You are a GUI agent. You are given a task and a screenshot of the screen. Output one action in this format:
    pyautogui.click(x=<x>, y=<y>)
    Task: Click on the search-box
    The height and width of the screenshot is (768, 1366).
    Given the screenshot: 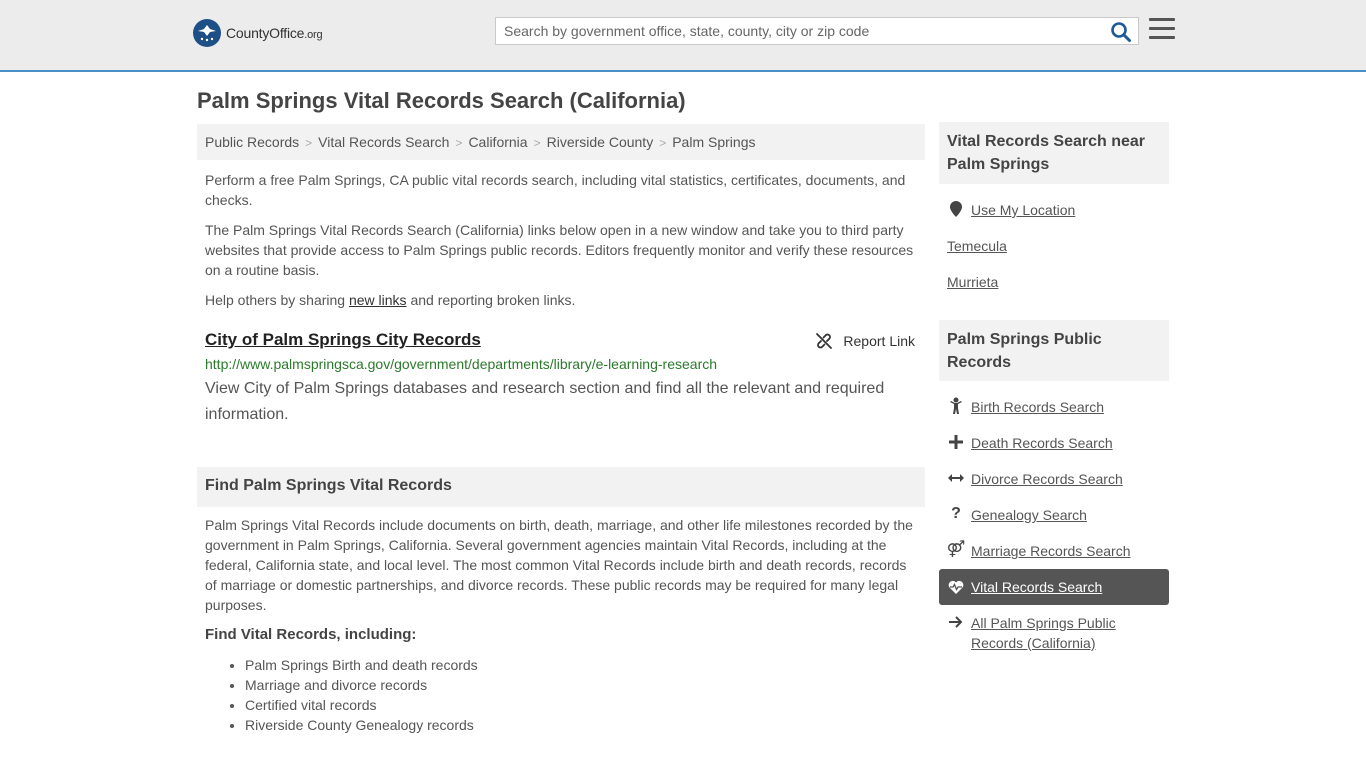 What is the action you would take?
    pyautogui.click(x=817, y=31)
    